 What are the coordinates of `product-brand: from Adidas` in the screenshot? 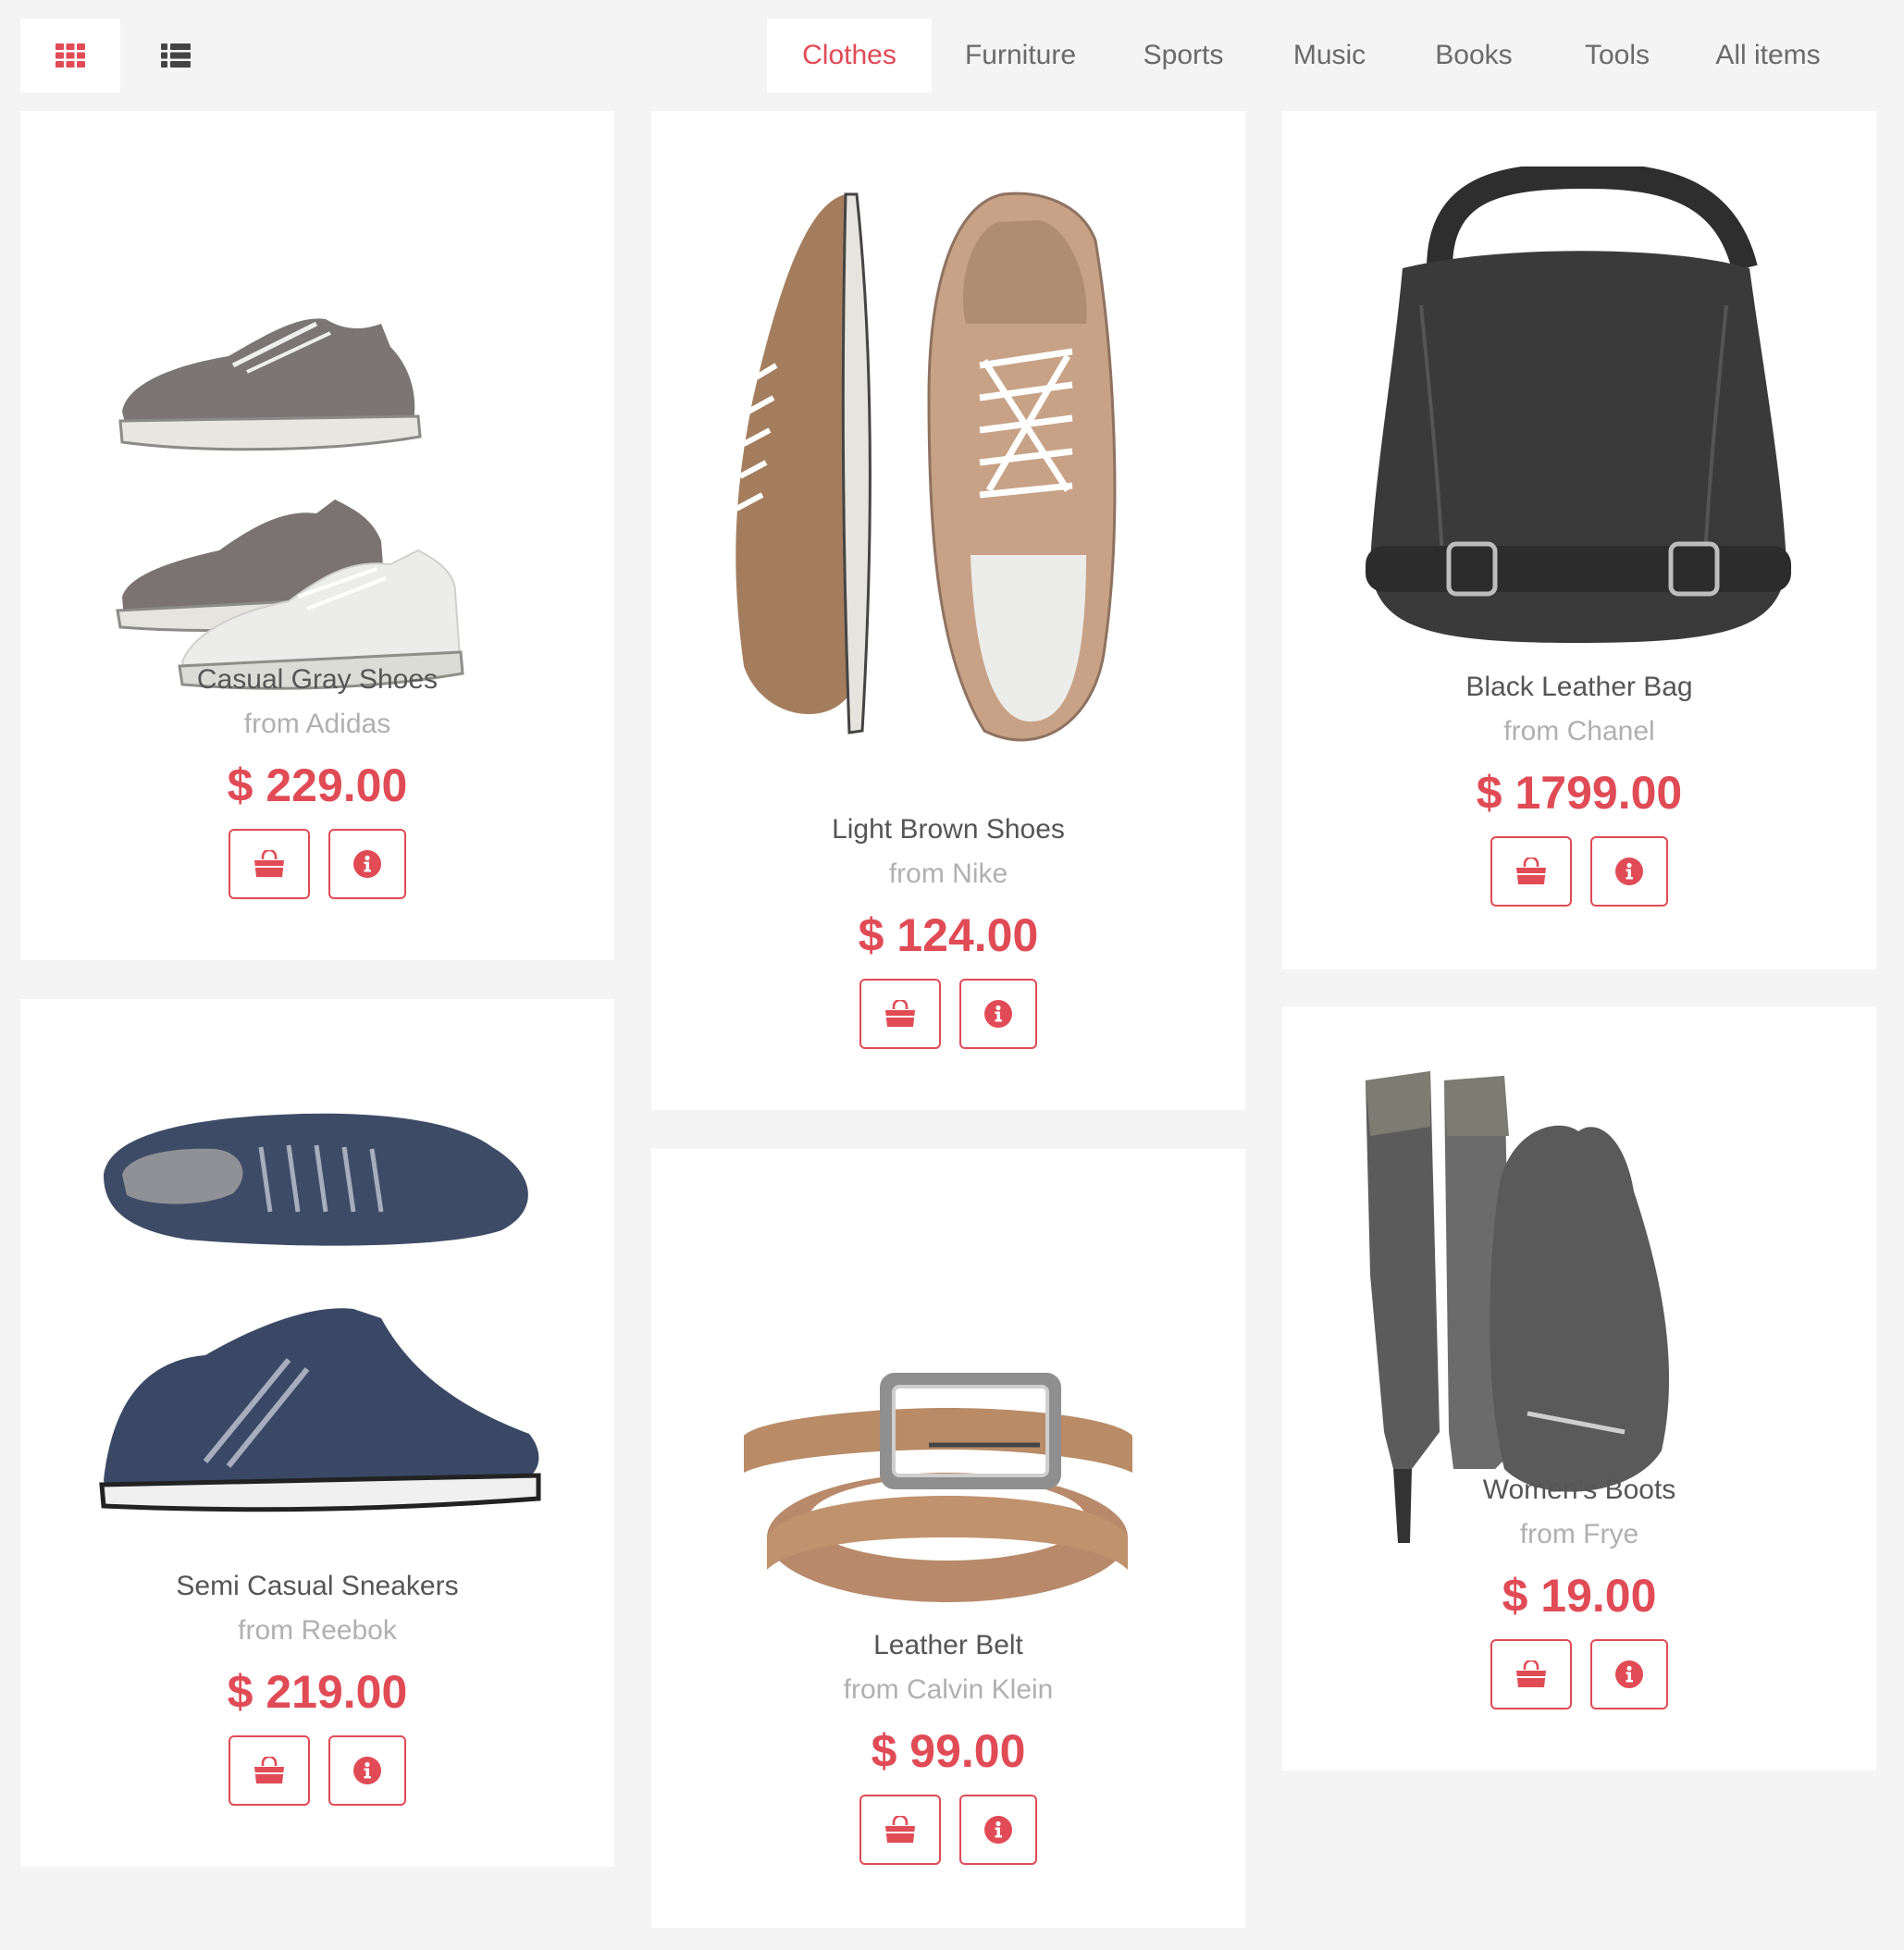 It's located at (317, 724).